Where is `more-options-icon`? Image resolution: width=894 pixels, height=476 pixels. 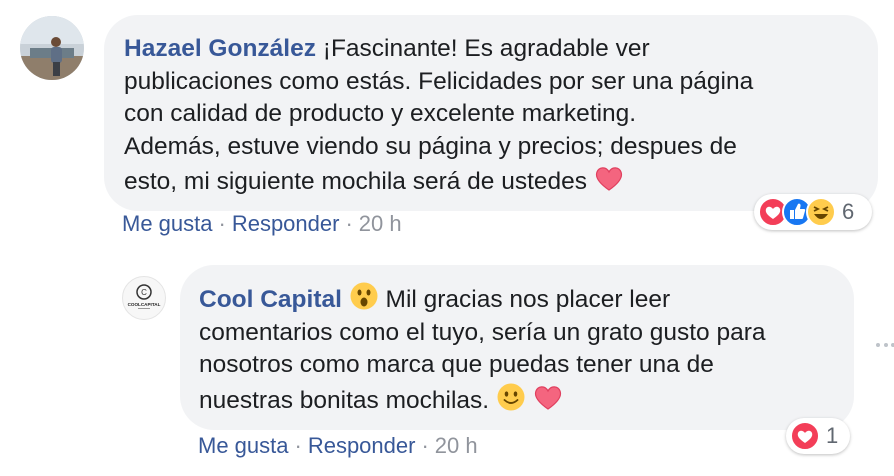 more-options-icon is located at coordinates (884, 345).